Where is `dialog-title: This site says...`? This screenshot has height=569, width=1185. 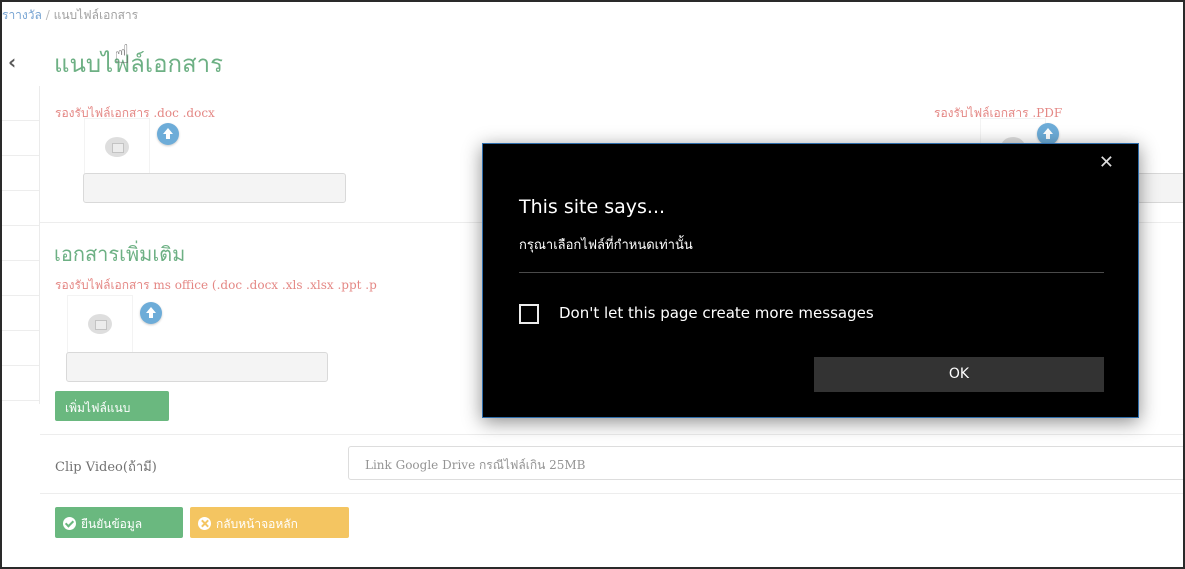 dialog-title: This site says... is located at coordinates (592, 207).